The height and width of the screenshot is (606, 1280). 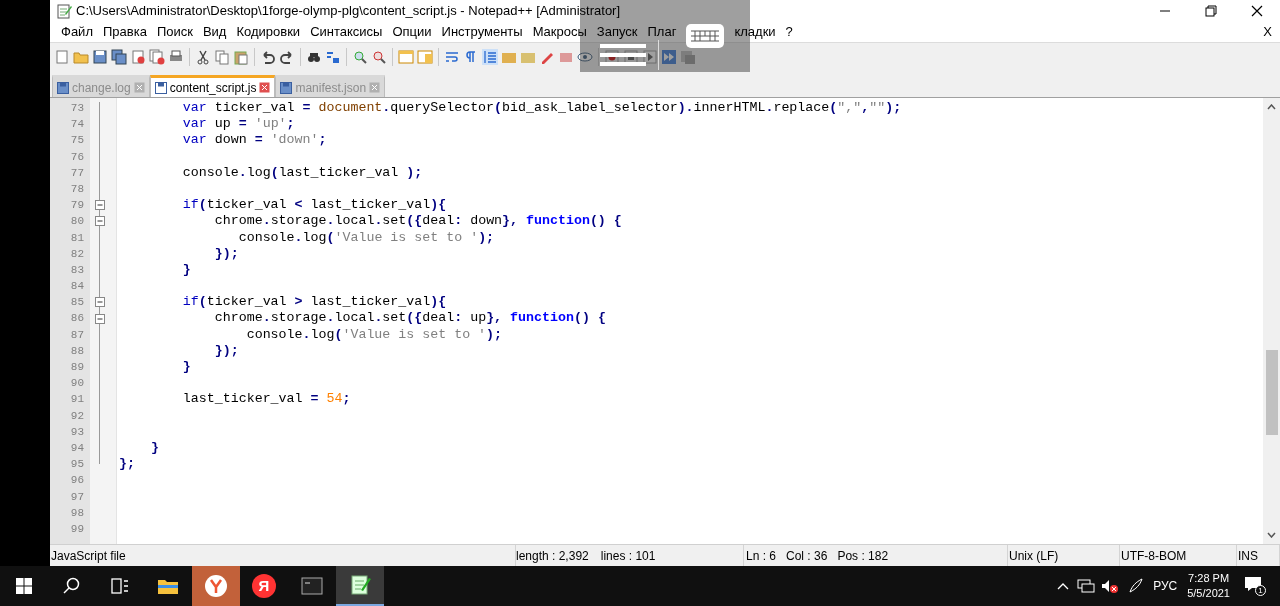 I want to click on line-number: 73, so click(x=77, y=108).